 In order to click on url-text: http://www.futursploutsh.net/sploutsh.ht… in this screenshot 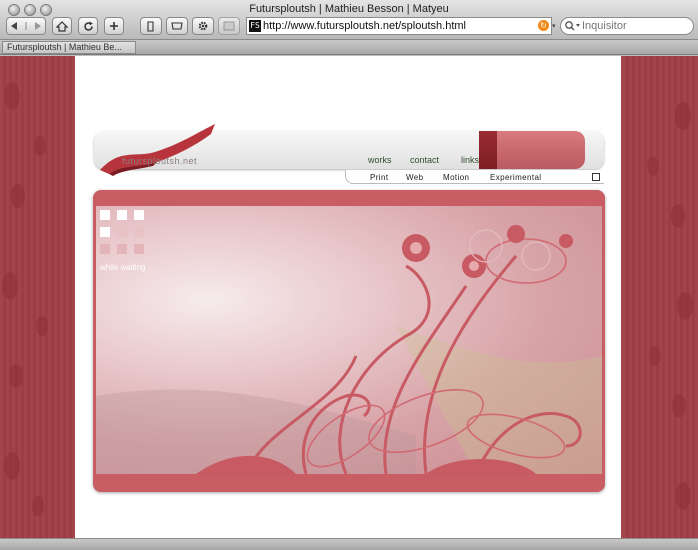, I will do `click(364, 26)`.